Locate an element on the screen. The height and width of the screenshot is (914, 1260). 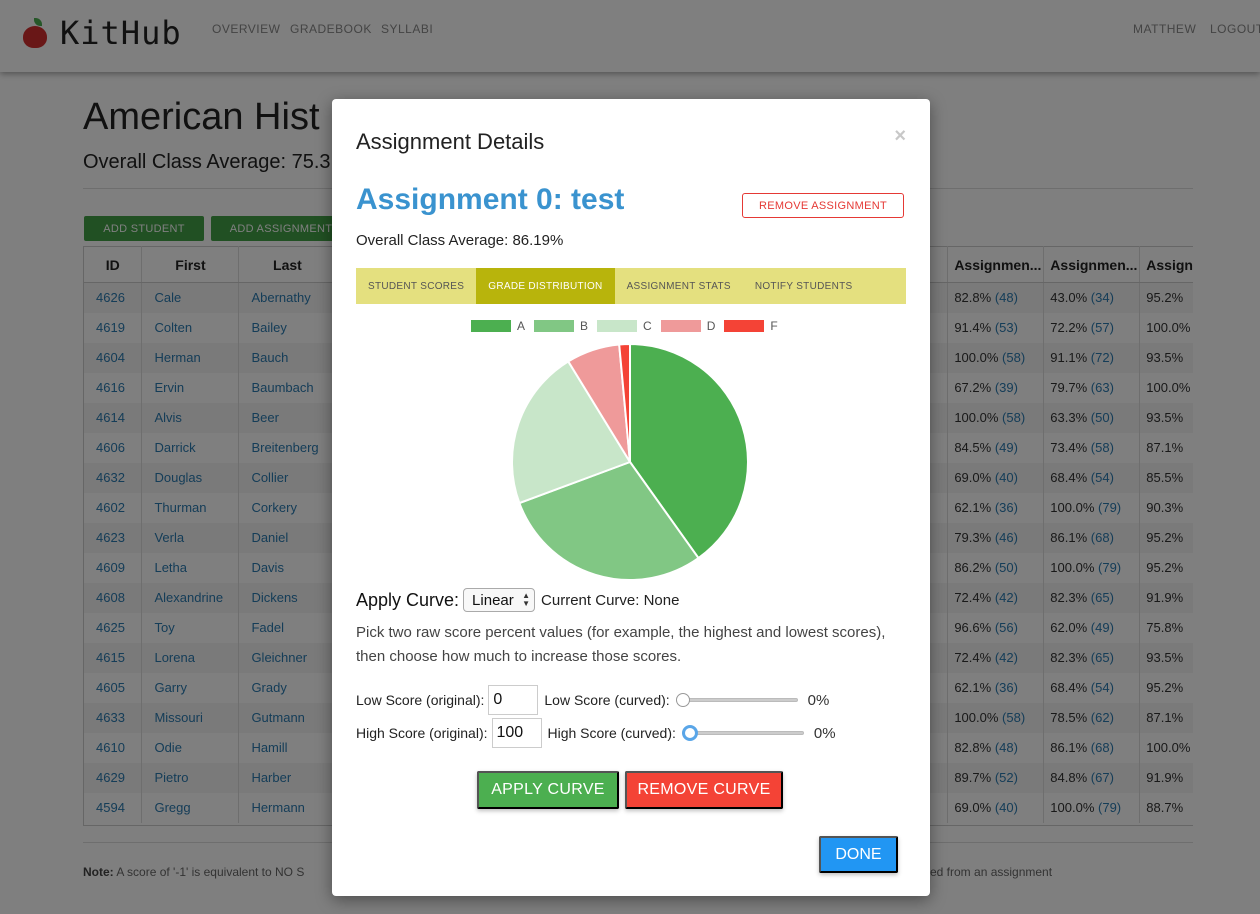
select-arrows-icon: ▲ ▼ is located at coordinates (526, 599).